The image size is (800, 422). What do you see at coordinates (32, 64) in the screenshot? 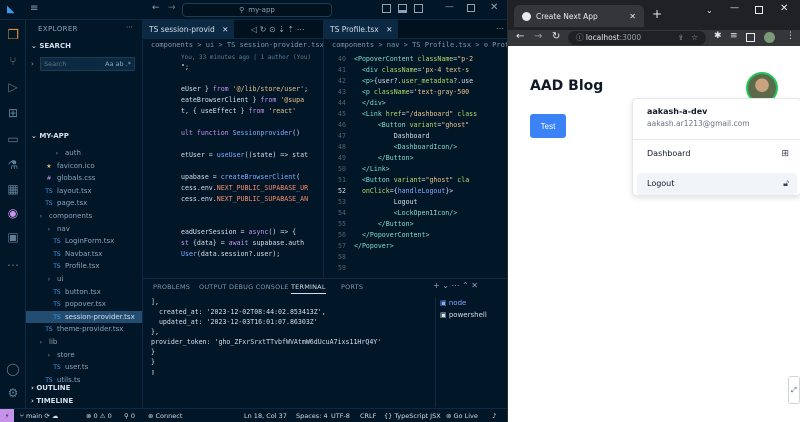
I see `chevron-right-icon: ›` at bounding box center [32, 64].